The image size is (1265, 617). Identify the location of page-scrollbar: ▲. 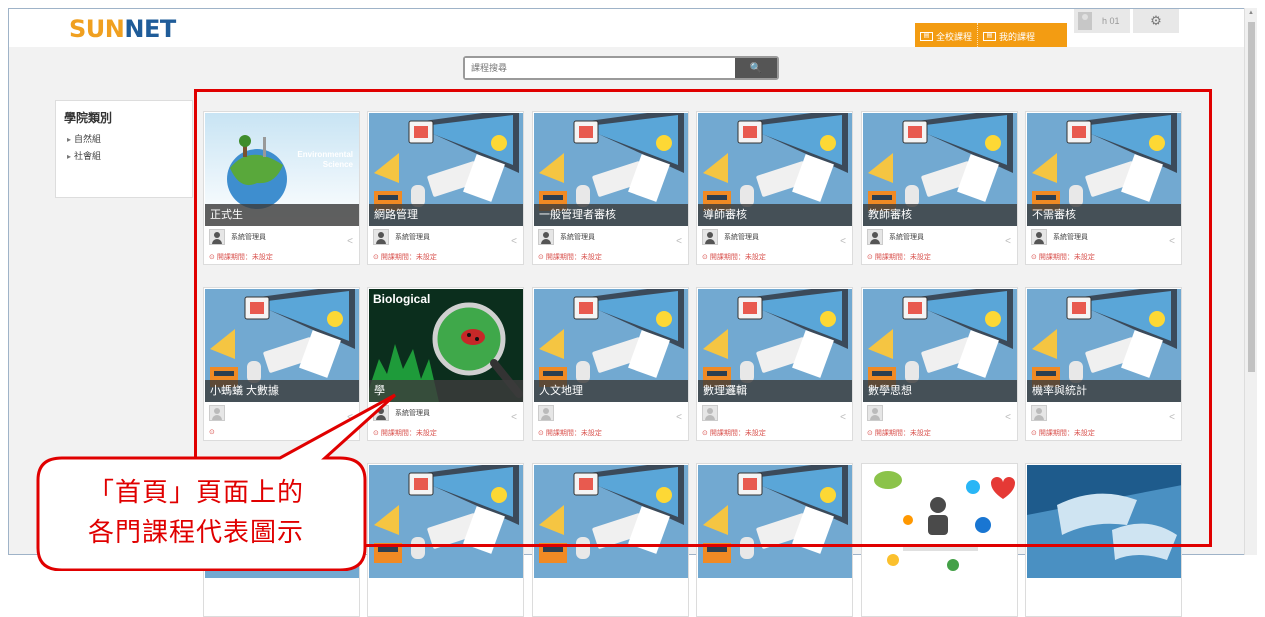
(1250, 281).